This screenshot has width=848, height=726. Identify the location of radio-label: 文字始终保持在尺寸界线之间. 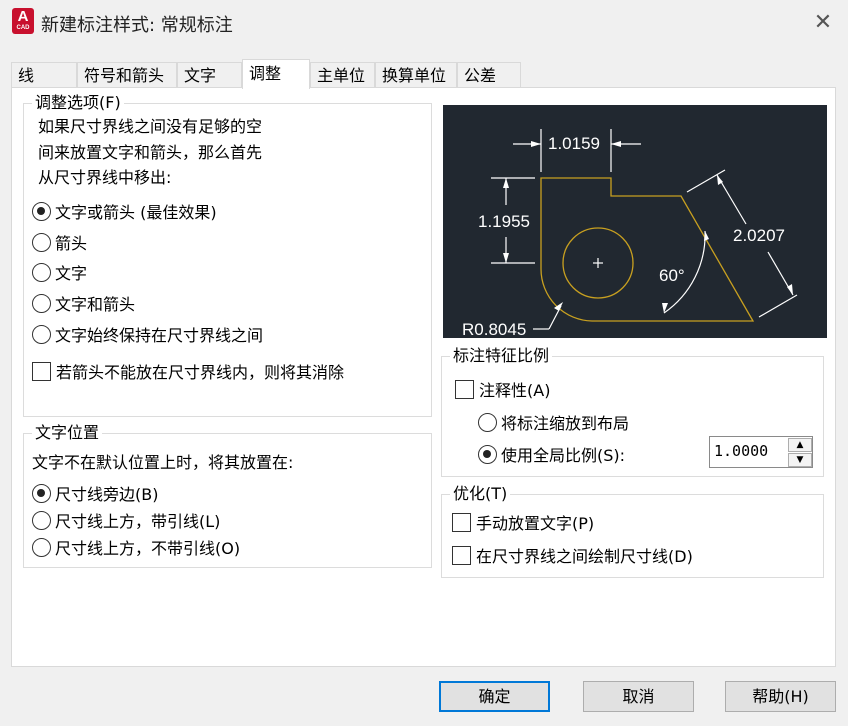
(159, 335).